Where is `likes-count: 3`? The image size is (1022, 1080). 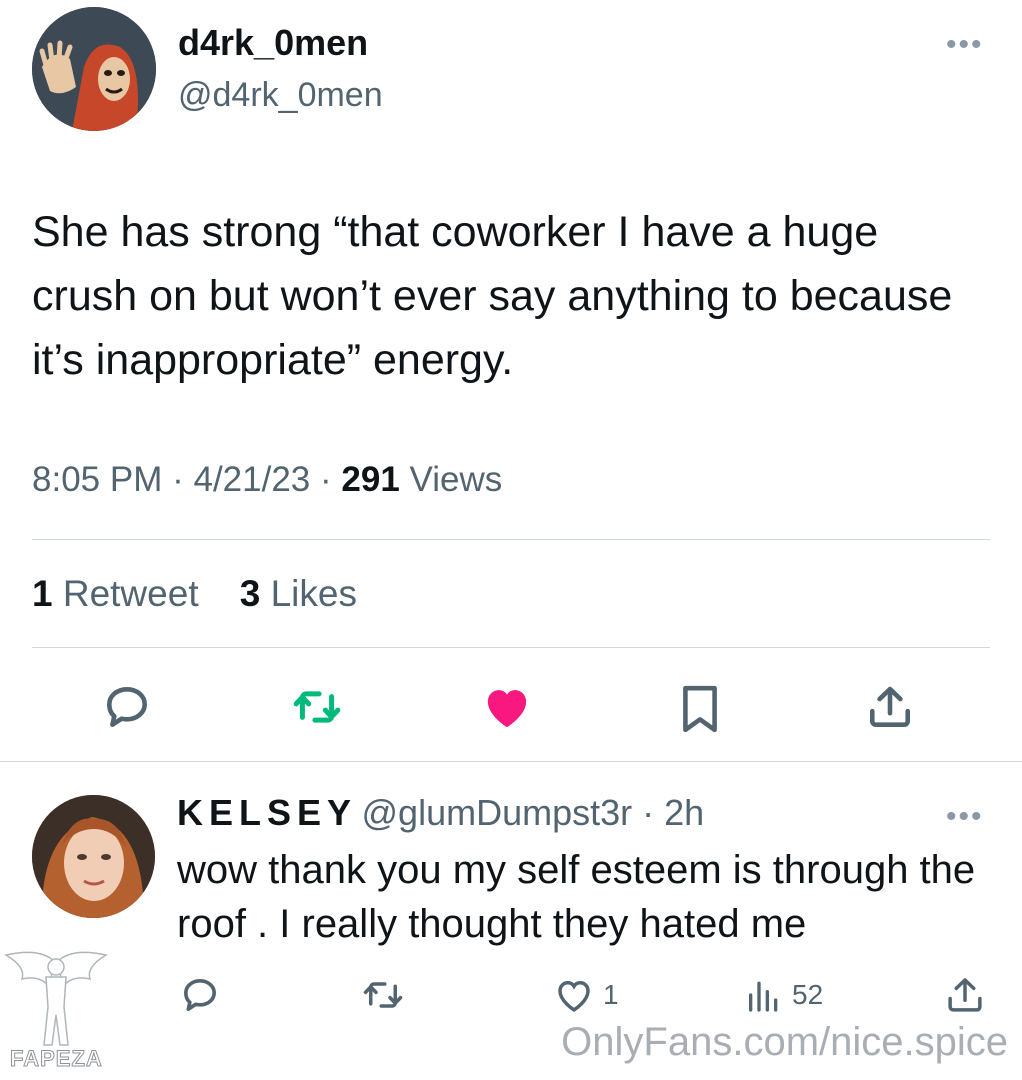
likes-count: 3 is located at coordinates (250, 593).